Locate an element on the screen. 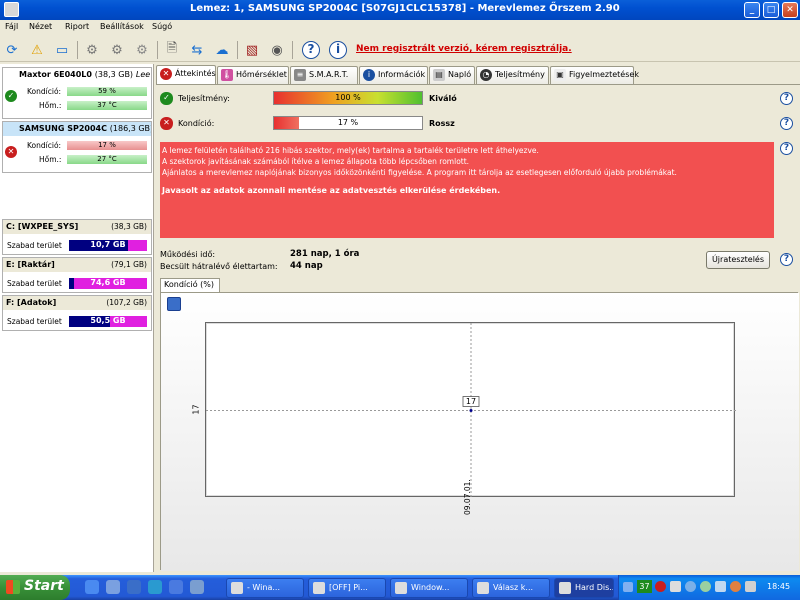 The width and height of the screenshot is (800, 600). free-space-bar: 50,5 GB is located at coordinates (108, 321).